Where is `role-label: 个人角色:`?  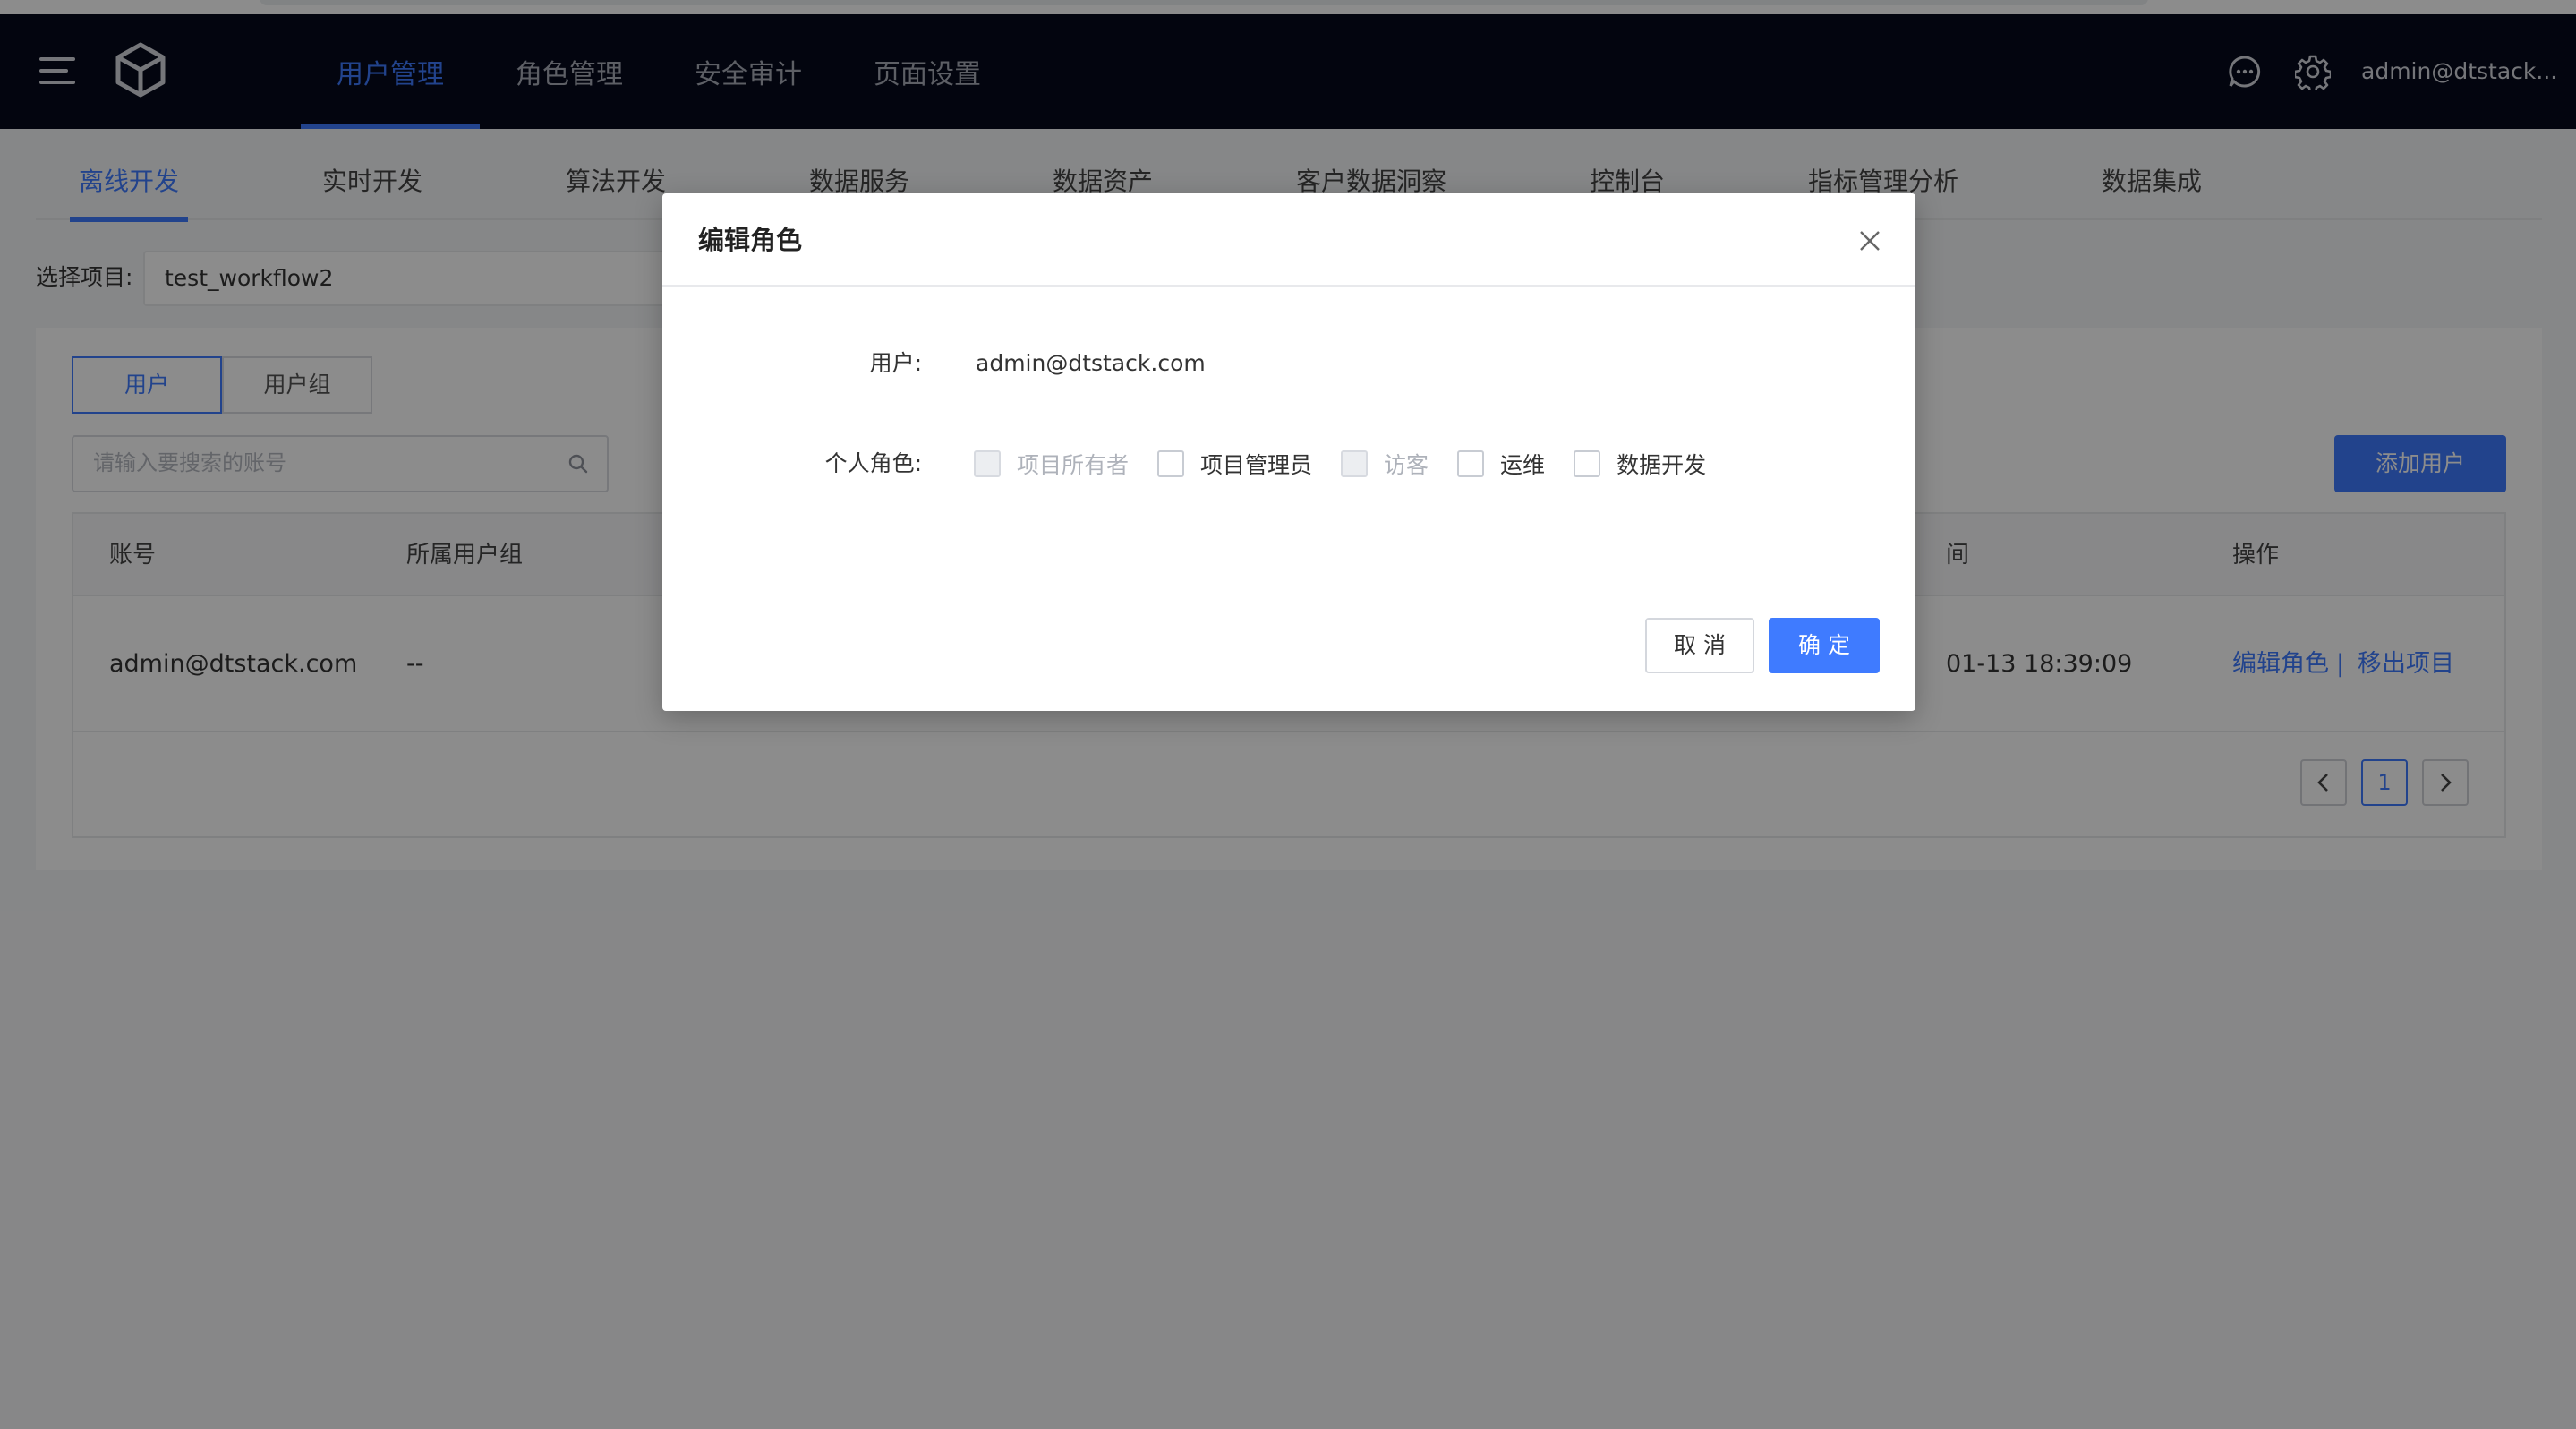 role-label: 个人角色: is located at coordinates (873, 463).